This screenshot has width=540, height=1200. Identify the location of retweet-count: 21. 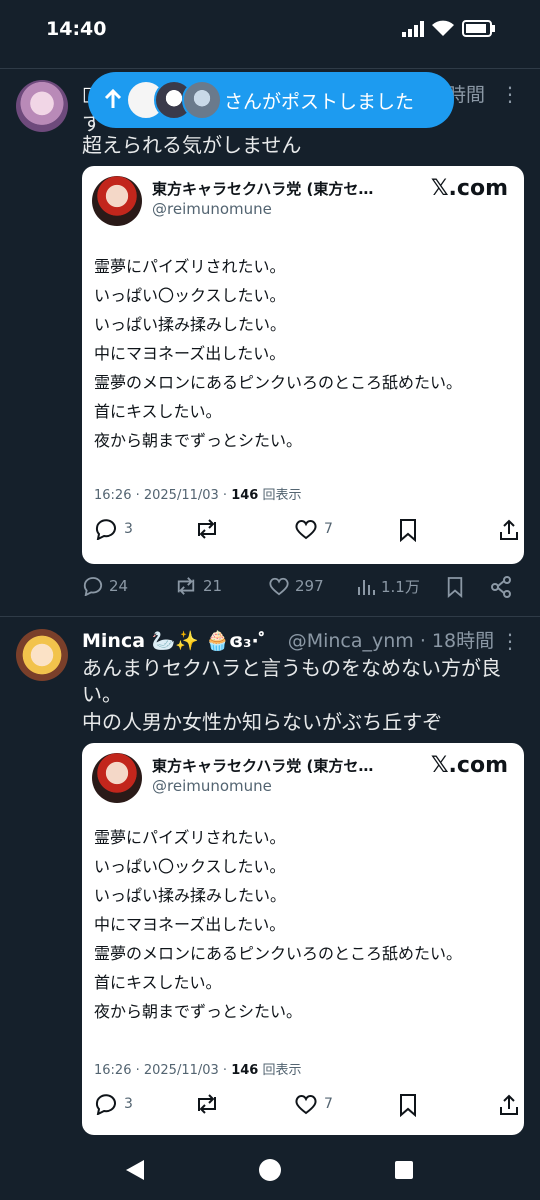
(213, 586).